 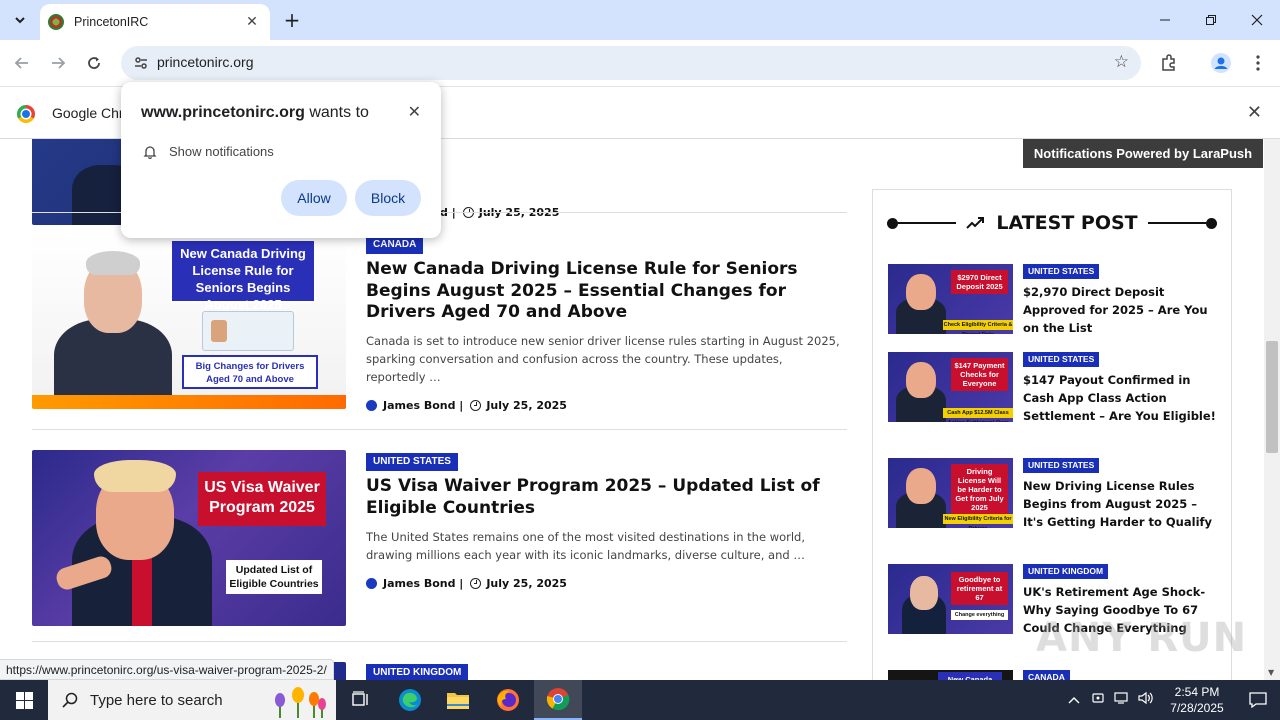 What do you see at coordinates (1121, 62) in the screenshot?
I see `bookmark-star-icon: ☆` at bounding box center [1121, 62].